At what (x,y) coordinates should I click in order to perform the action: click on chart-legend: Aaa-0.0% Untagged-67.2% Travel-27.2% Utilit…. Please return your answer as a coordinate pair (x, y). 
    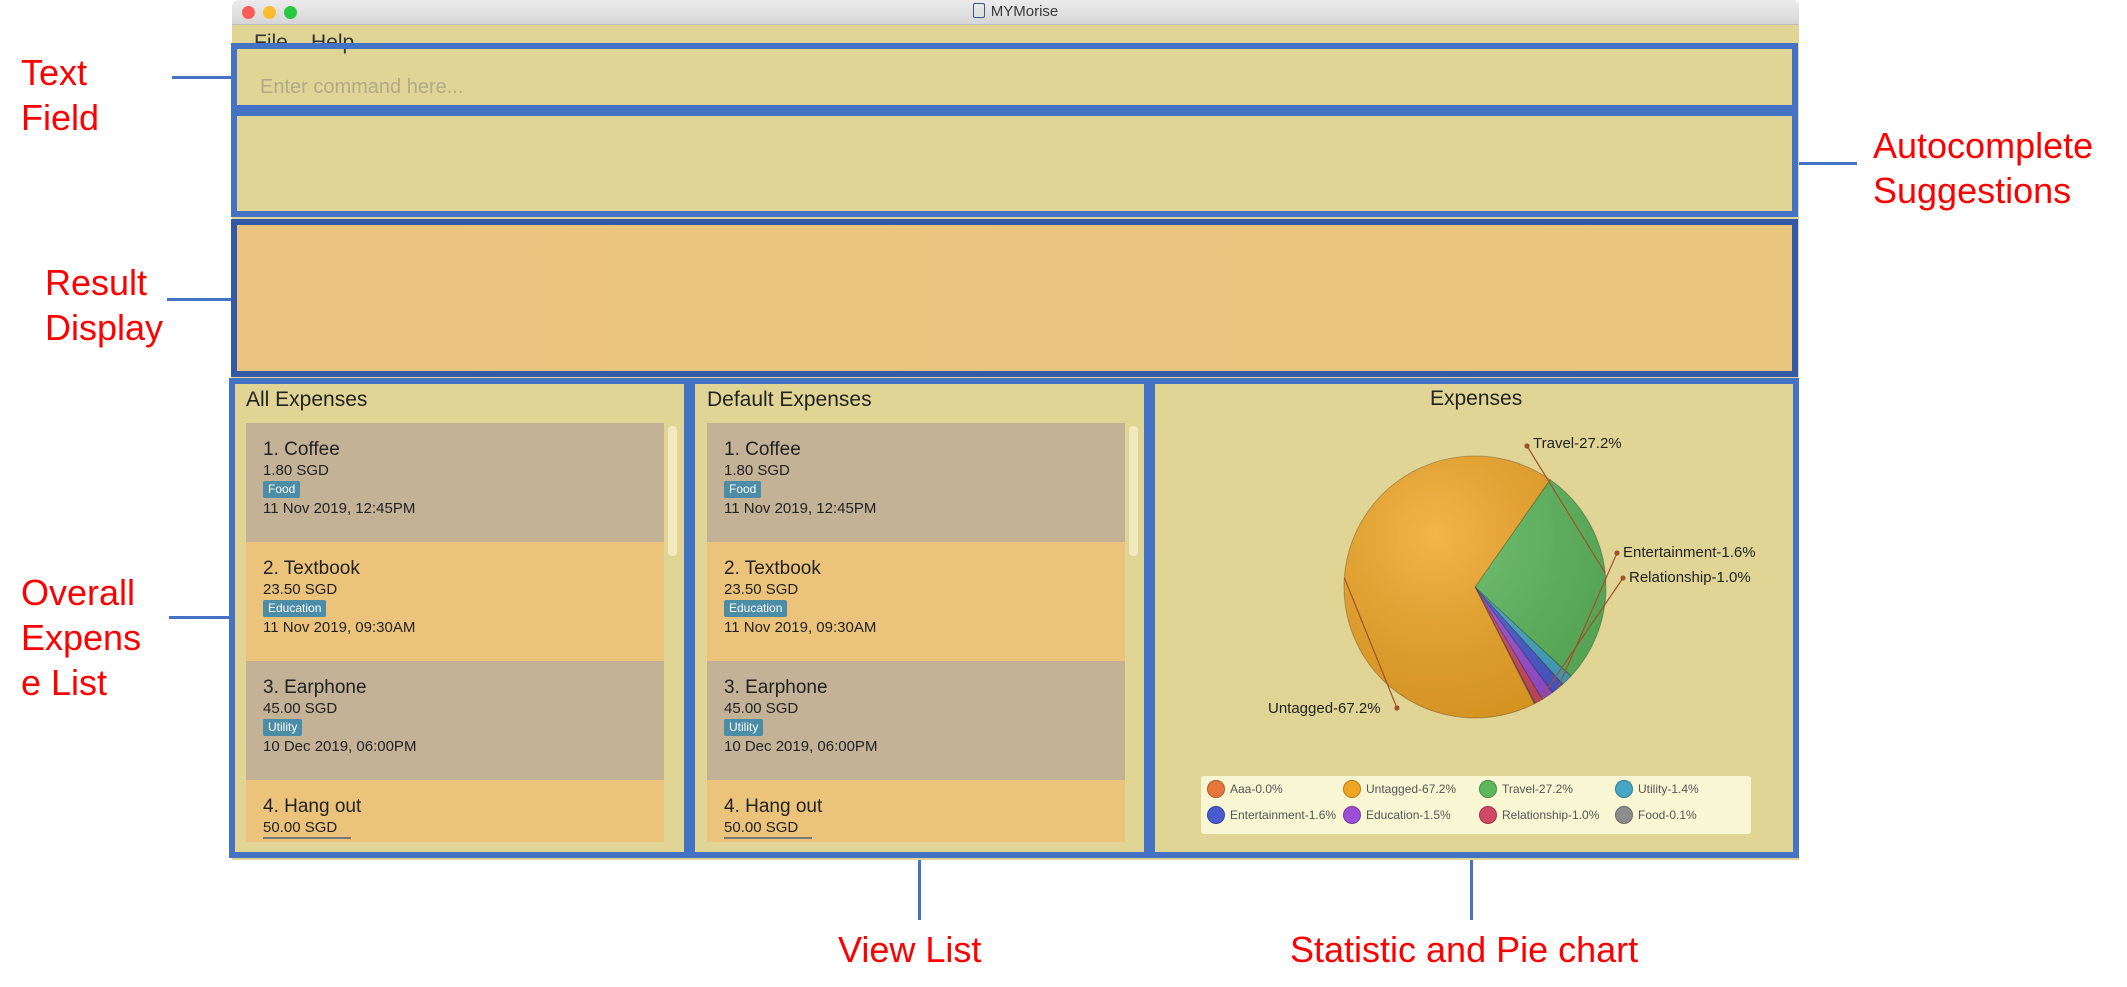
    Looking at the image, I should click on (1476, 805).